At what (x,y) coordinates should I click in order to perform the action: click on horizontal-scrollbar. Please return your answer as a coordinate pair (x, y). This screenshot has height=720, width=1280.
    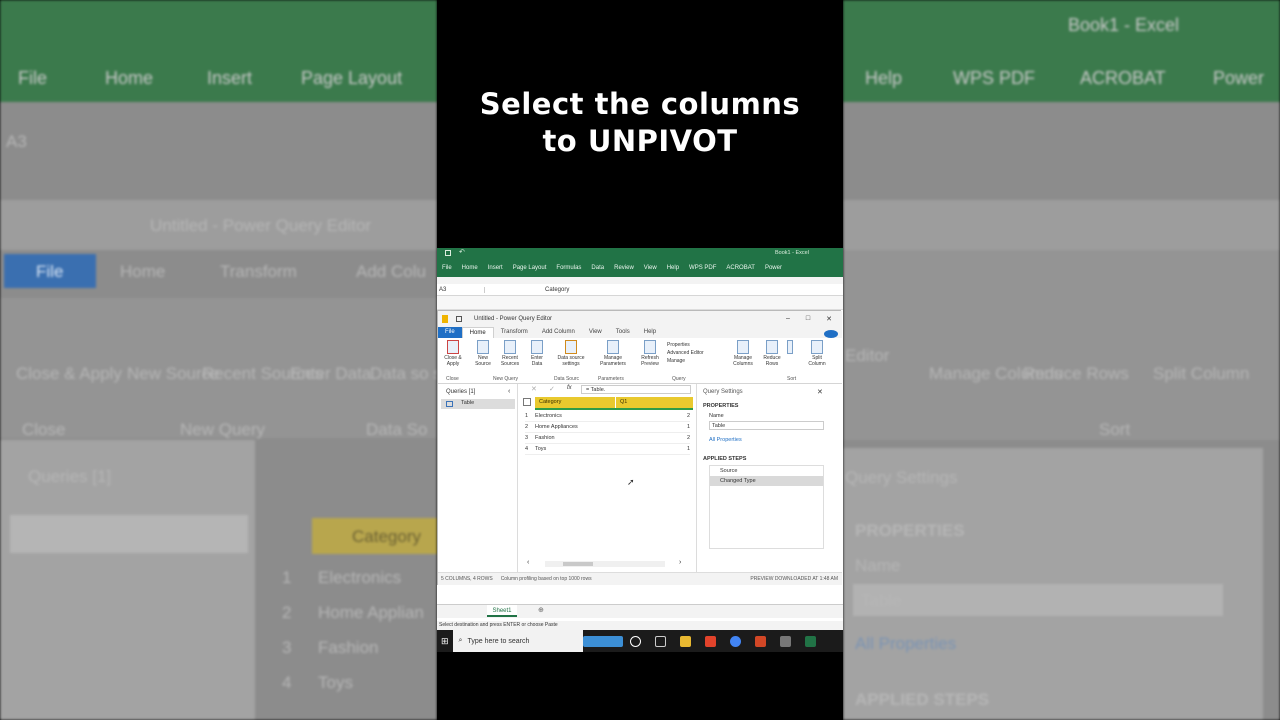
    Looking at the image, I should click on (605, 564).